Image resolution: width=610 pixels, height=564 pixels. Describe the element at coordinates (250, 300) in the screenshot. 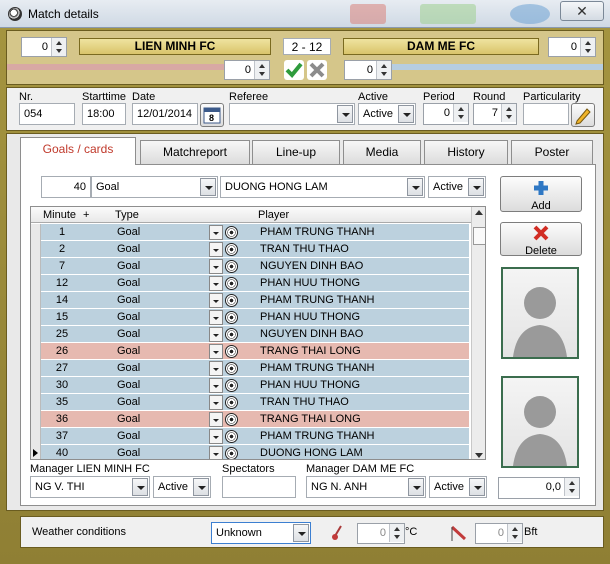

I see `table-row: 14 Goal PHAM TRUNG THANH` at that location.